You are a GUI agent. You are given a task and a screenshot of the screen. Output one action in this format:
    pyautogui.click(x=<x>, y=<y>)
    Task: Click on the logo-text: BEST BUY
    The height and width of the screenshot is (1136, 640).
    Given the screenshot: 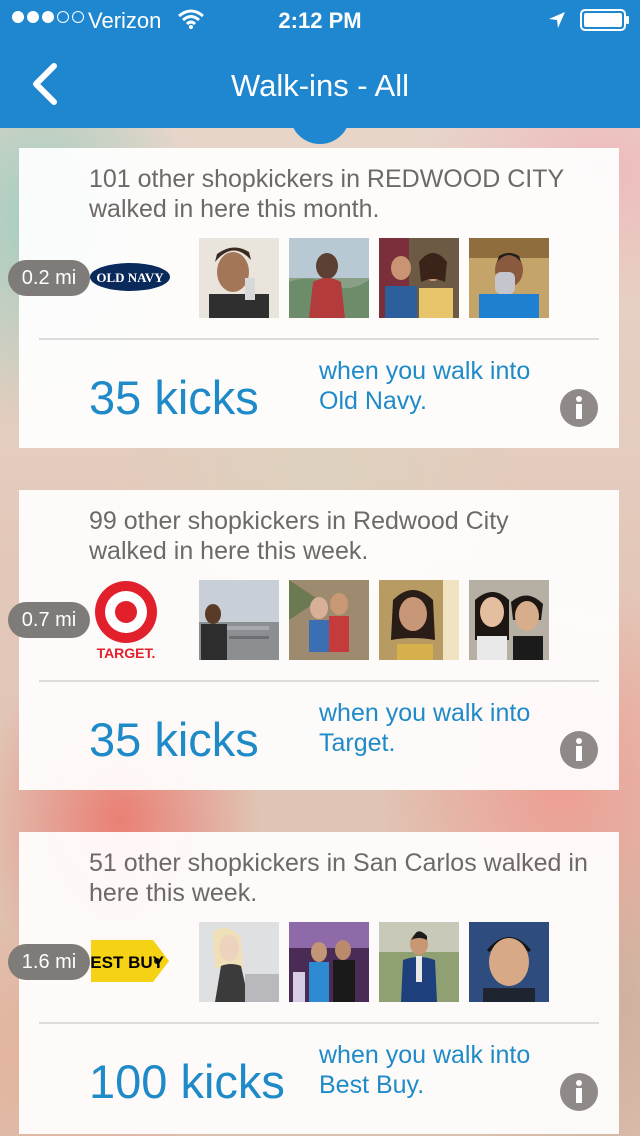 What is the action you would take?
    pyautogui.click(x=127, y=962)
    